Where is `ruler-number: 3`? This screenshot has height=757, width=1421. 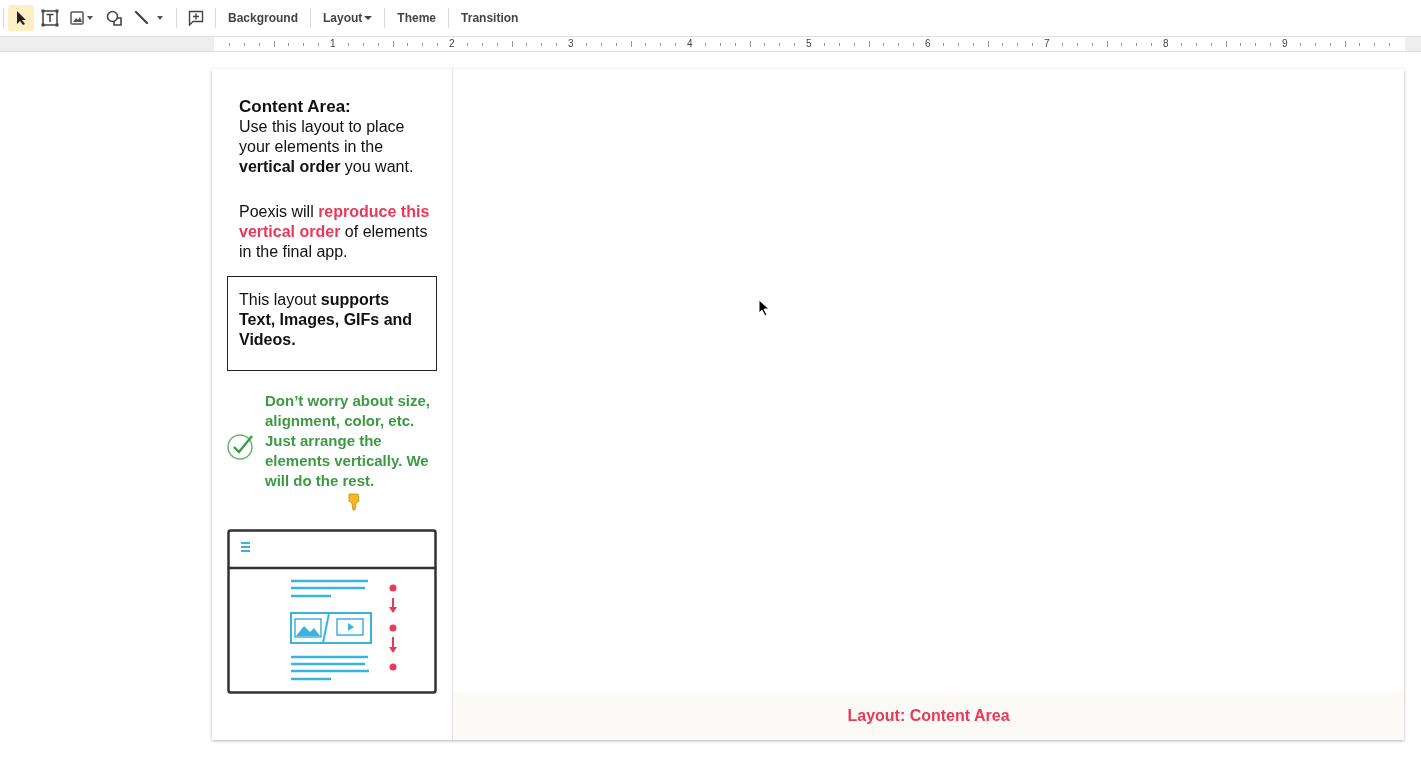
ruler-number: 3 is located at coordinates (571, 44).